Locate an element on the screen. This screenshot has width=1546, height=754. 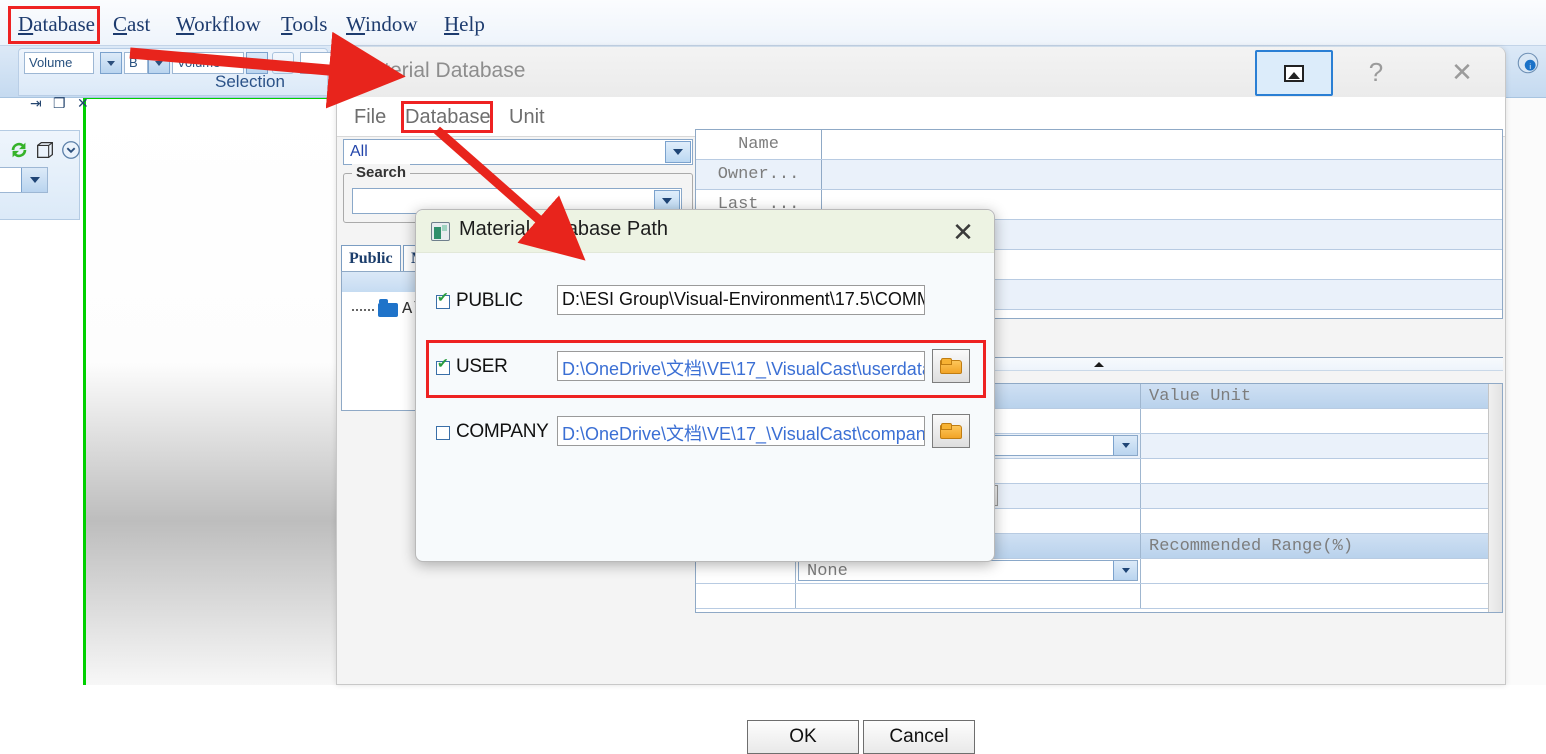
dock-controls: ⇥ ❐ ✕ is located at coordinates (60, 105).